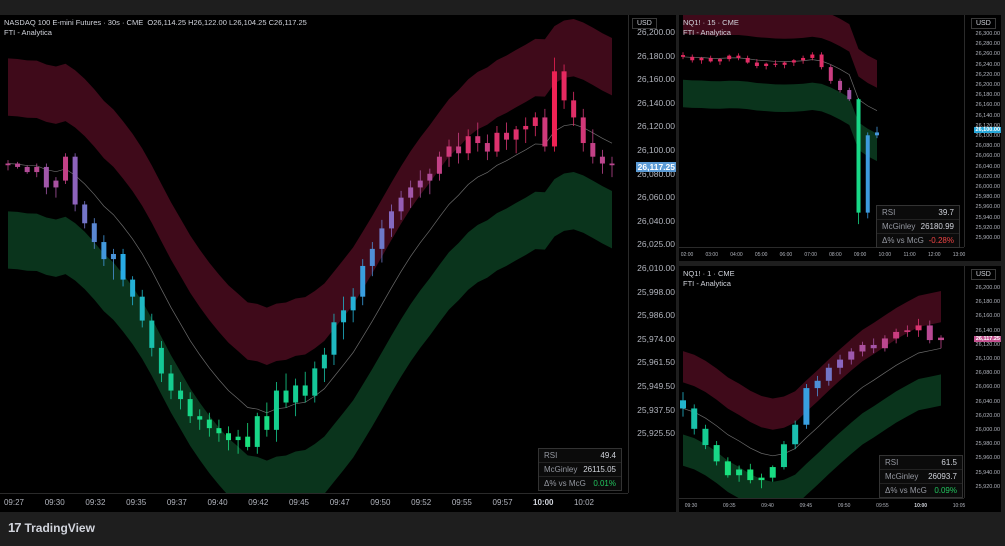 The image size is (1005, 546). I want to click on price-label: 26,280.00, so click(987, 44).